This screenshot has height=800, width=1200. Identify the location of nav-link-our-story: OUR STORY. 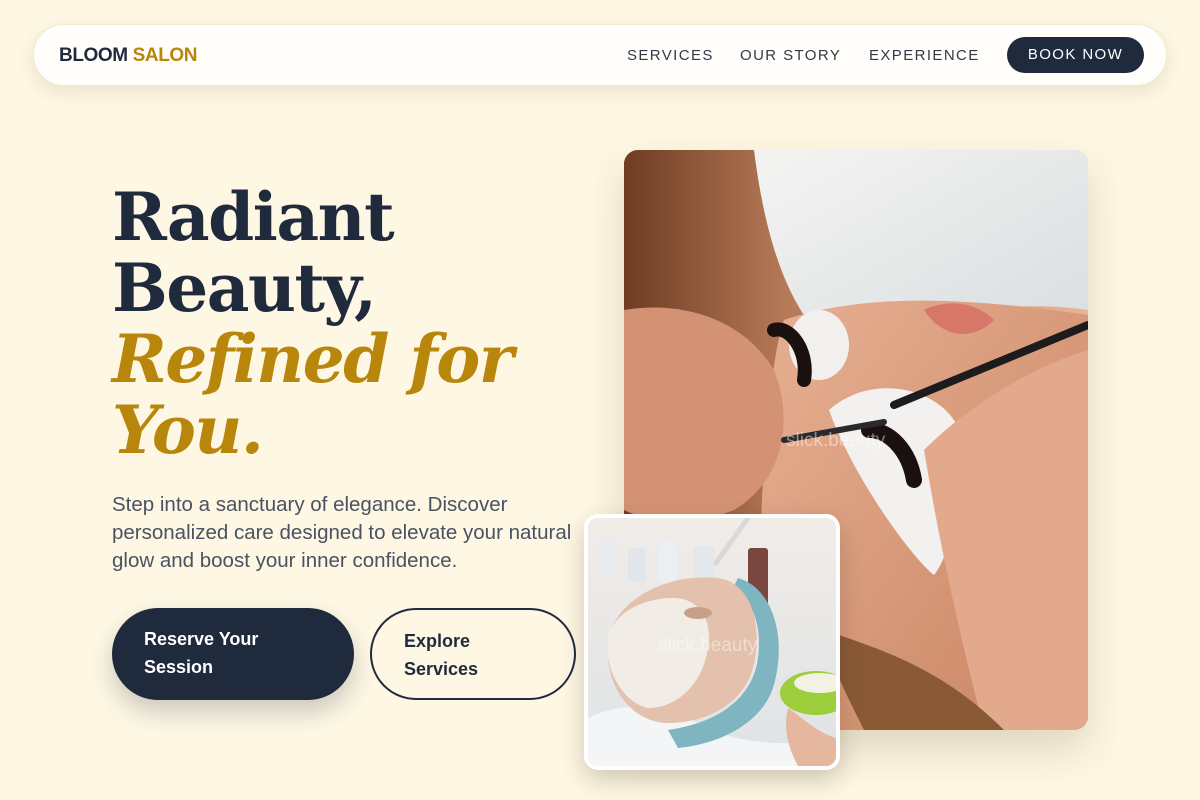
(790, 56).